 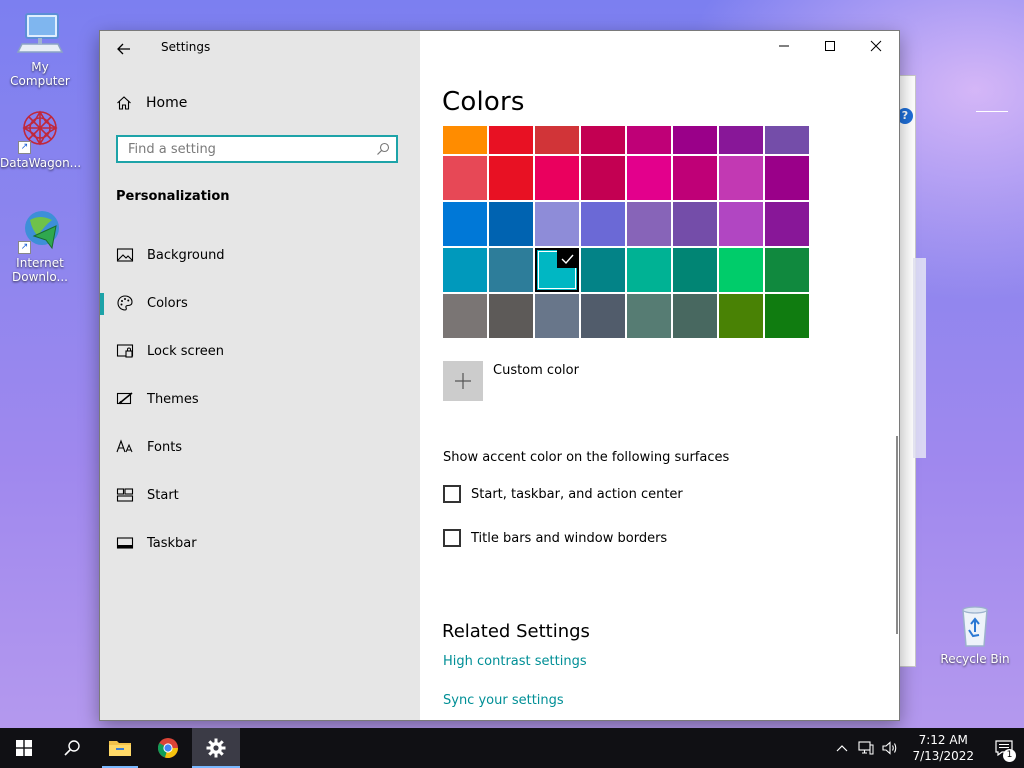 I want to click on network-button, so click(x=866, y=748).